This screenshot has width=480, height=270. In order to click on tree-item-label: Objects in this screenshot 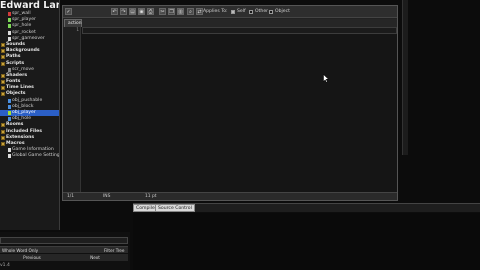, I will do `click(16, 94)`.